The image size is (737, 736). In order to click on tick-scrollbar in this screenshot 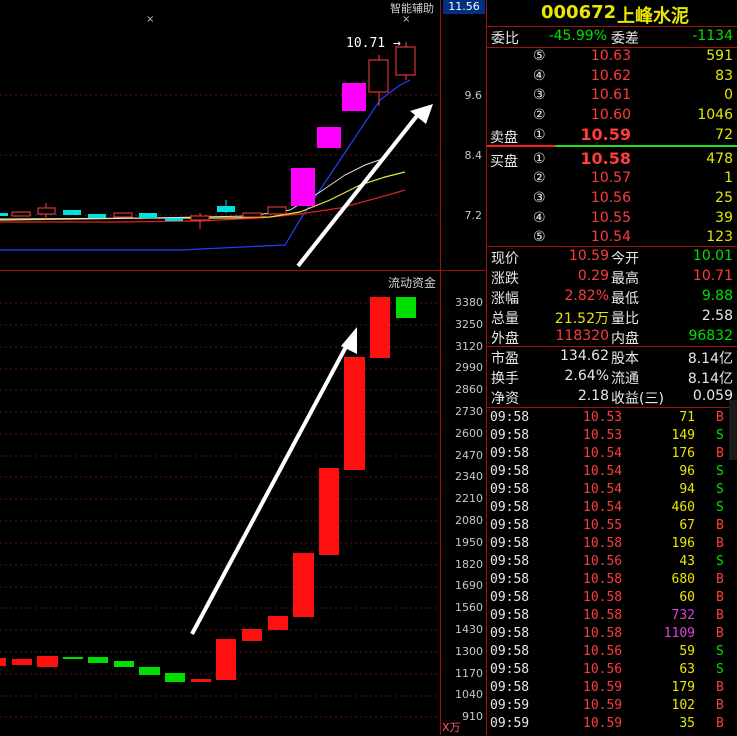, I will do `click(733, 430)`.